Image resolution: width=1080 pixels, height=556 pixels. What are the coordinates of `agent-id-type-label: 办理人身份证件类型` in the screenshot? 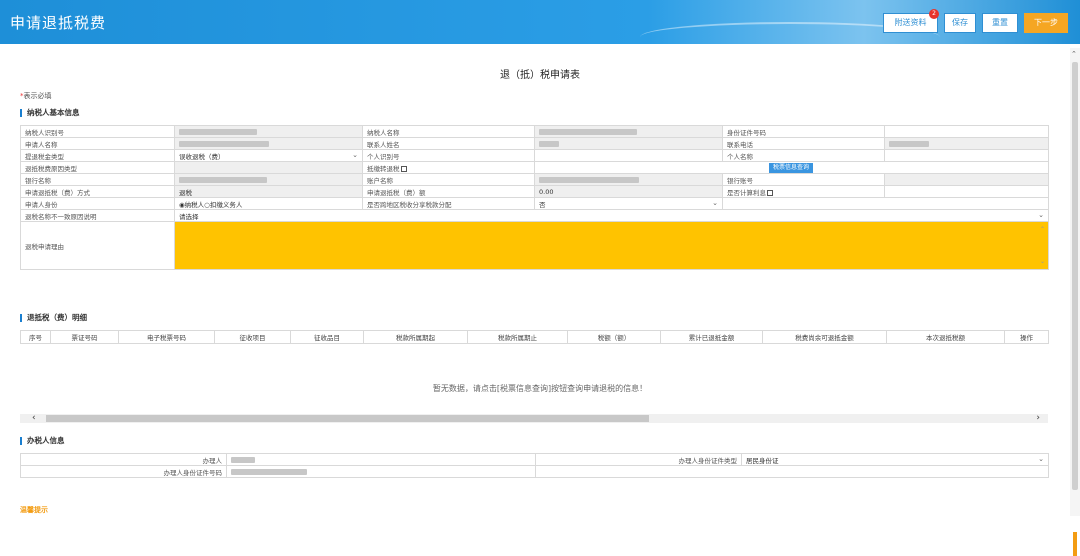 It's located at (638, 459).